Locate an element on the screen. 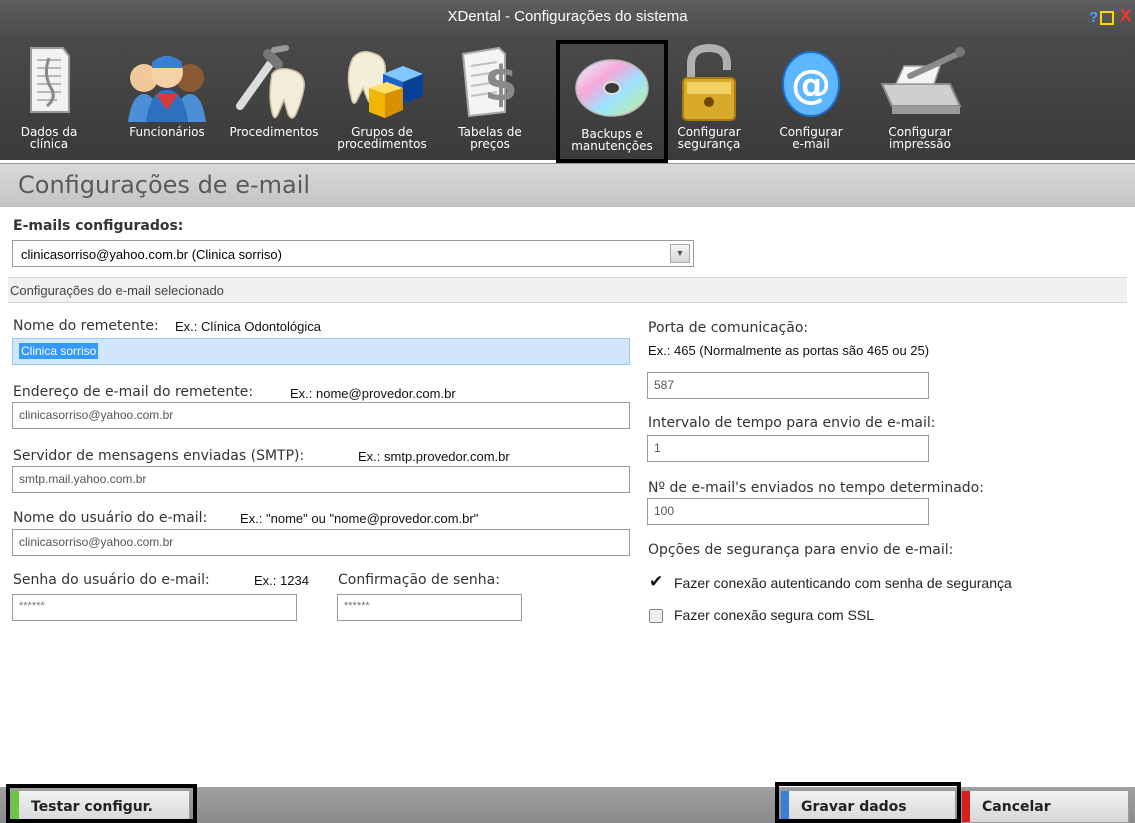  at-sign-icon: @ is located at coordinates (811, 84).